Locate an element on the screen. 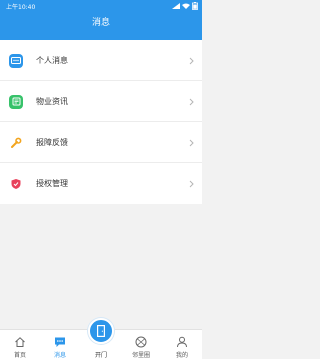 The height and width of the screenshot is (359, 320). battery-icon is located at coordinates (195, 6).